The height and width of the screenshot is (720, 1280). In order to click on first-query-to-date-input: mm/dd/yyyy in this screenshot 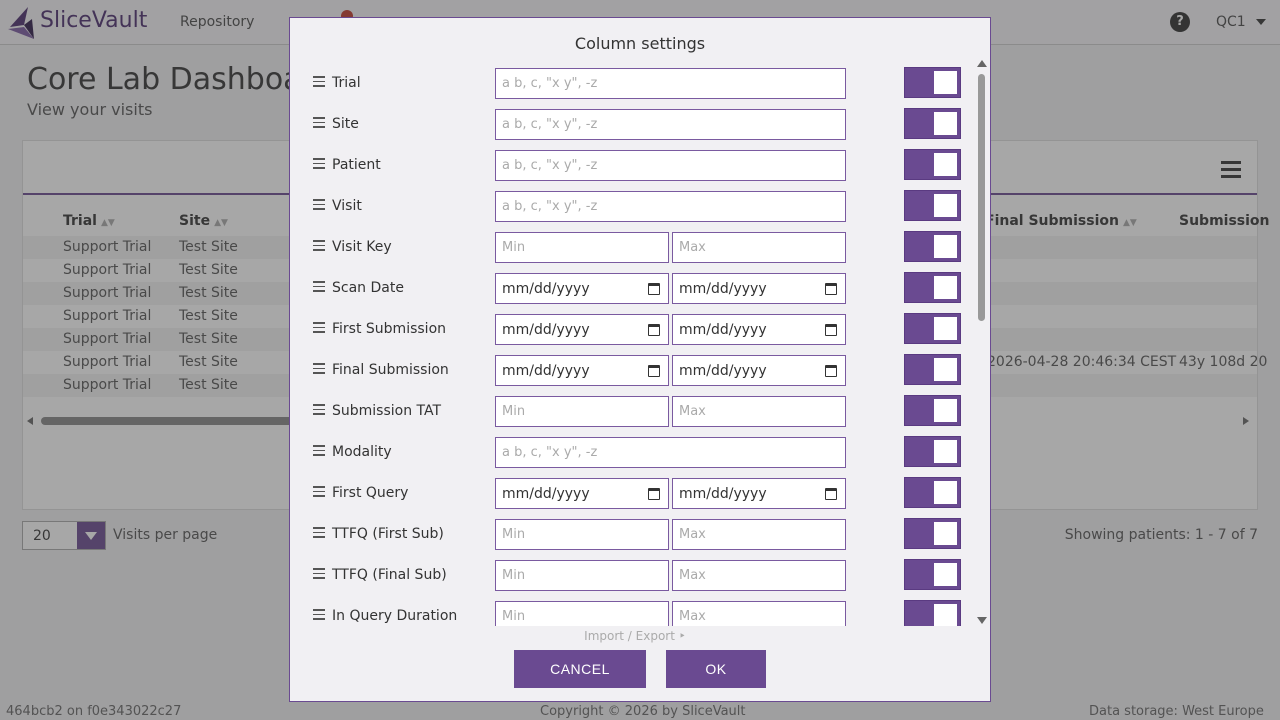, I will do `click(759, 493)`.